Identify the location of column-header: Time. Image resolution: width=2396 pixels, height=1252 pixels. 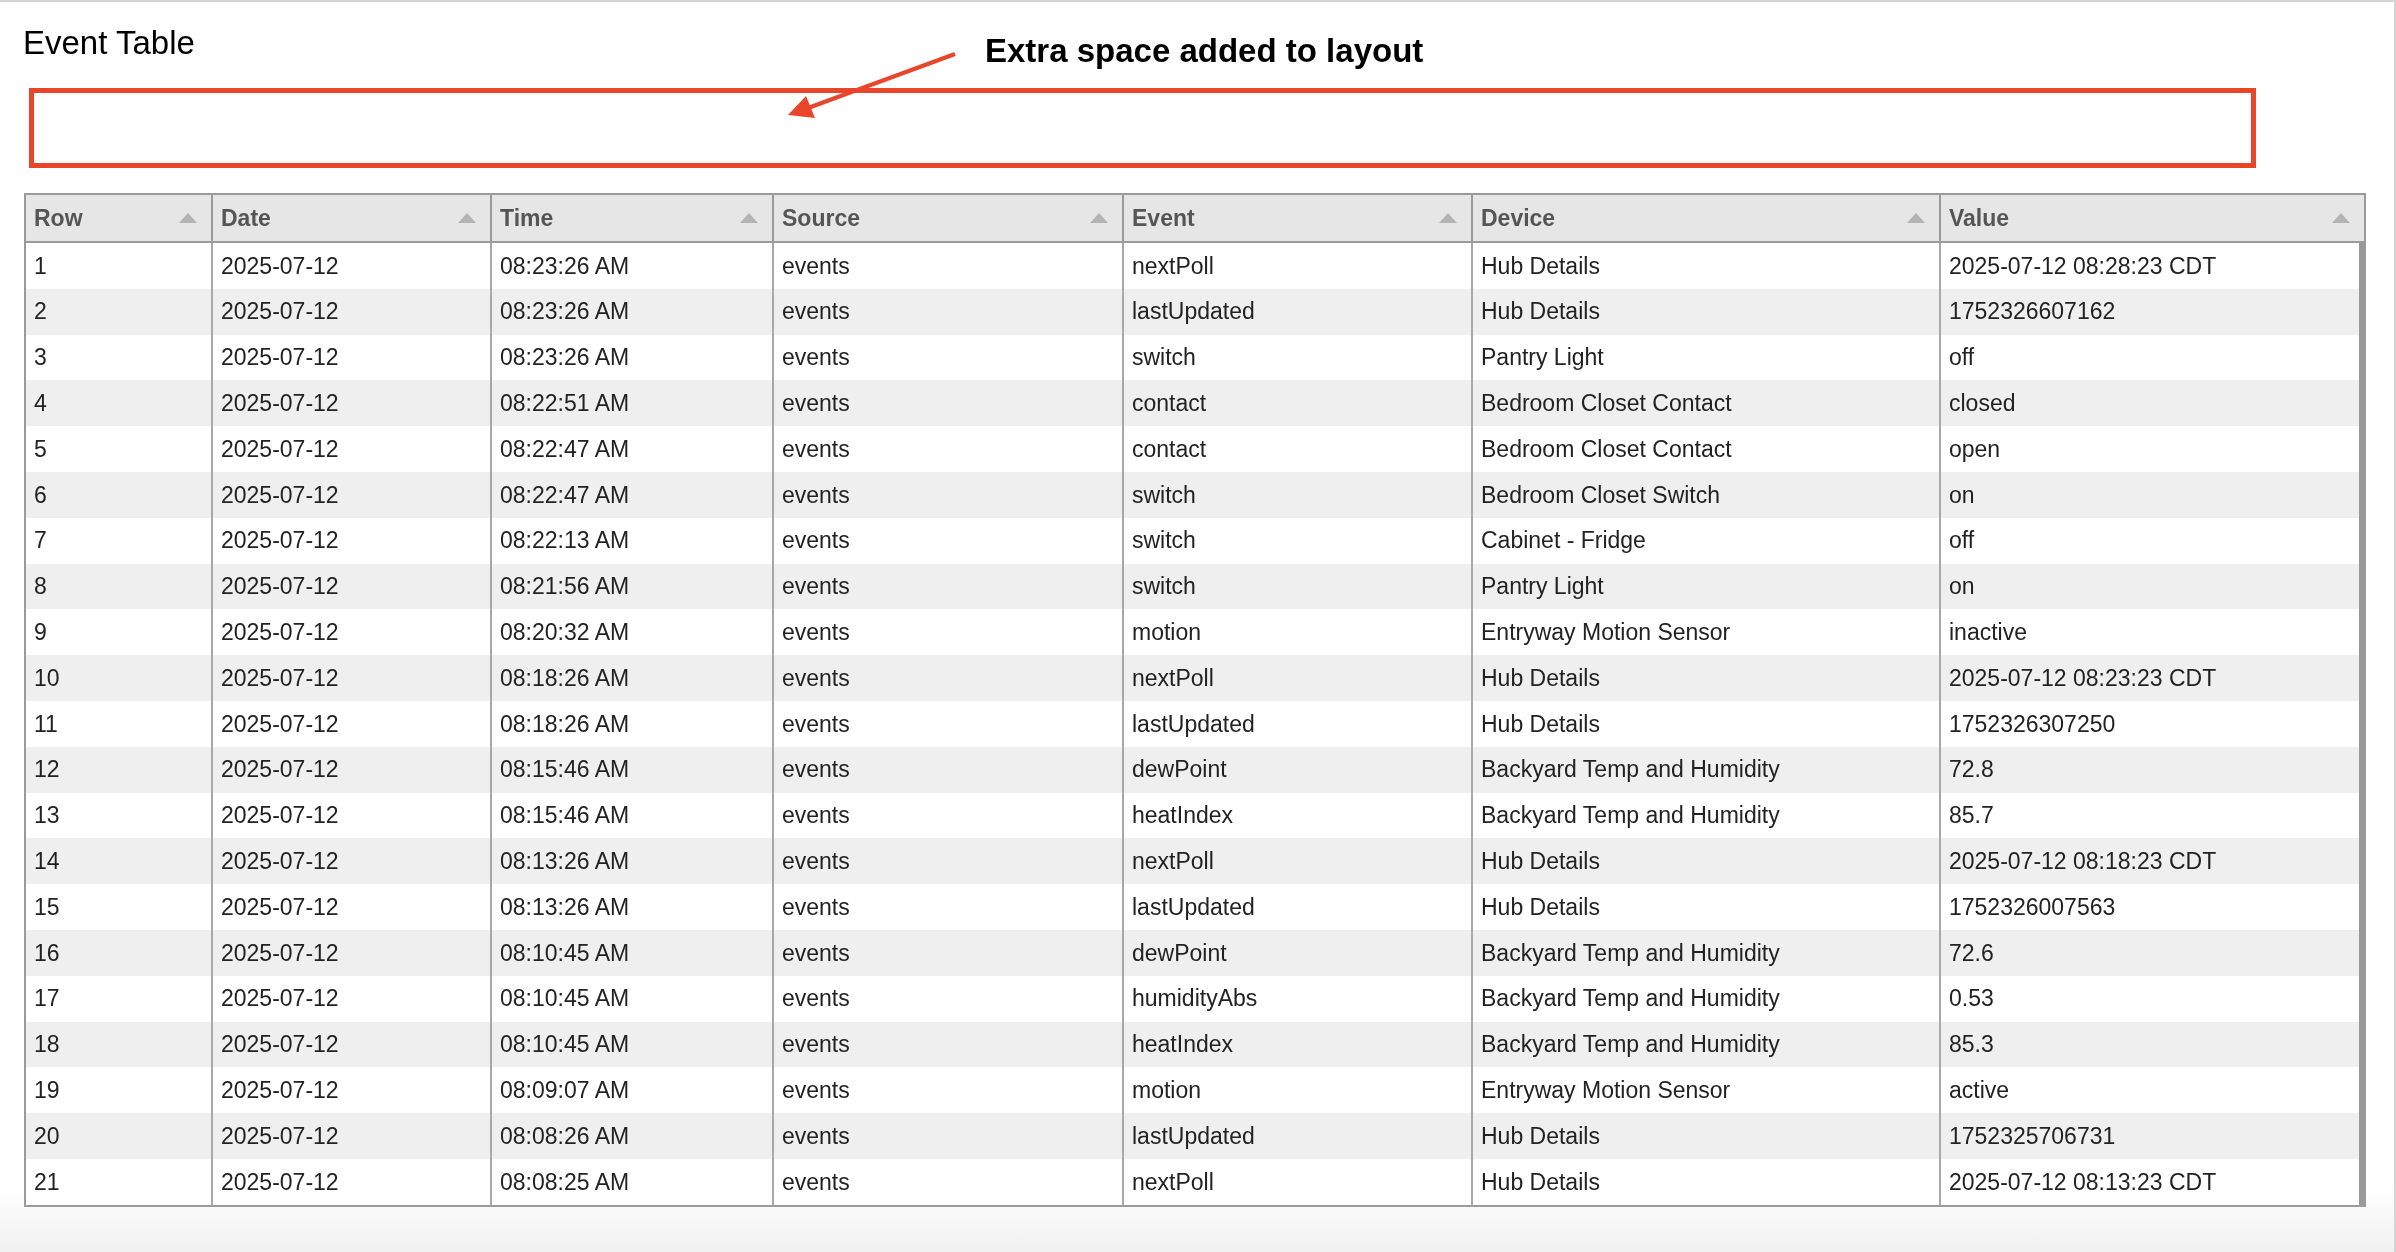
(527, 218).